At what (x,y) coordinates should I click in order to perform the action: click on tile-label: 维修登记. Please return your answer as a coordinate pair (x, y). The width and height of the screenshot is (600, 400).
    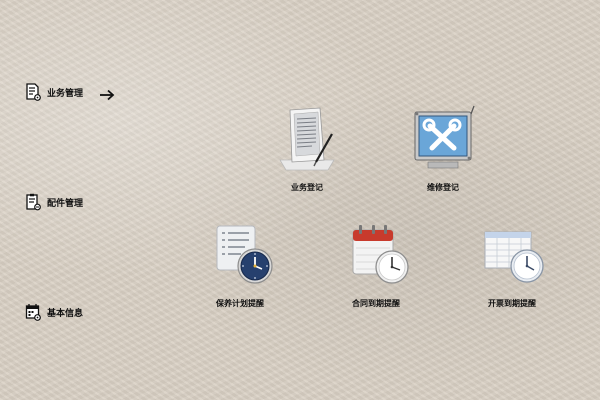
    Looking at the image, I should click on (443, 187).